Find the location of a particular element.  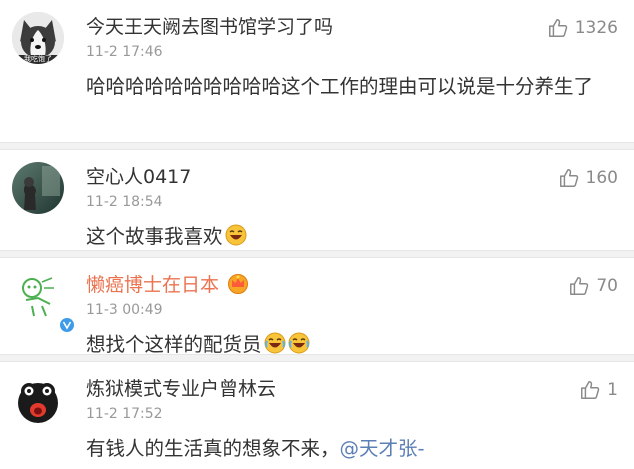

like-button: 160 is located at coordinates (588, 178).